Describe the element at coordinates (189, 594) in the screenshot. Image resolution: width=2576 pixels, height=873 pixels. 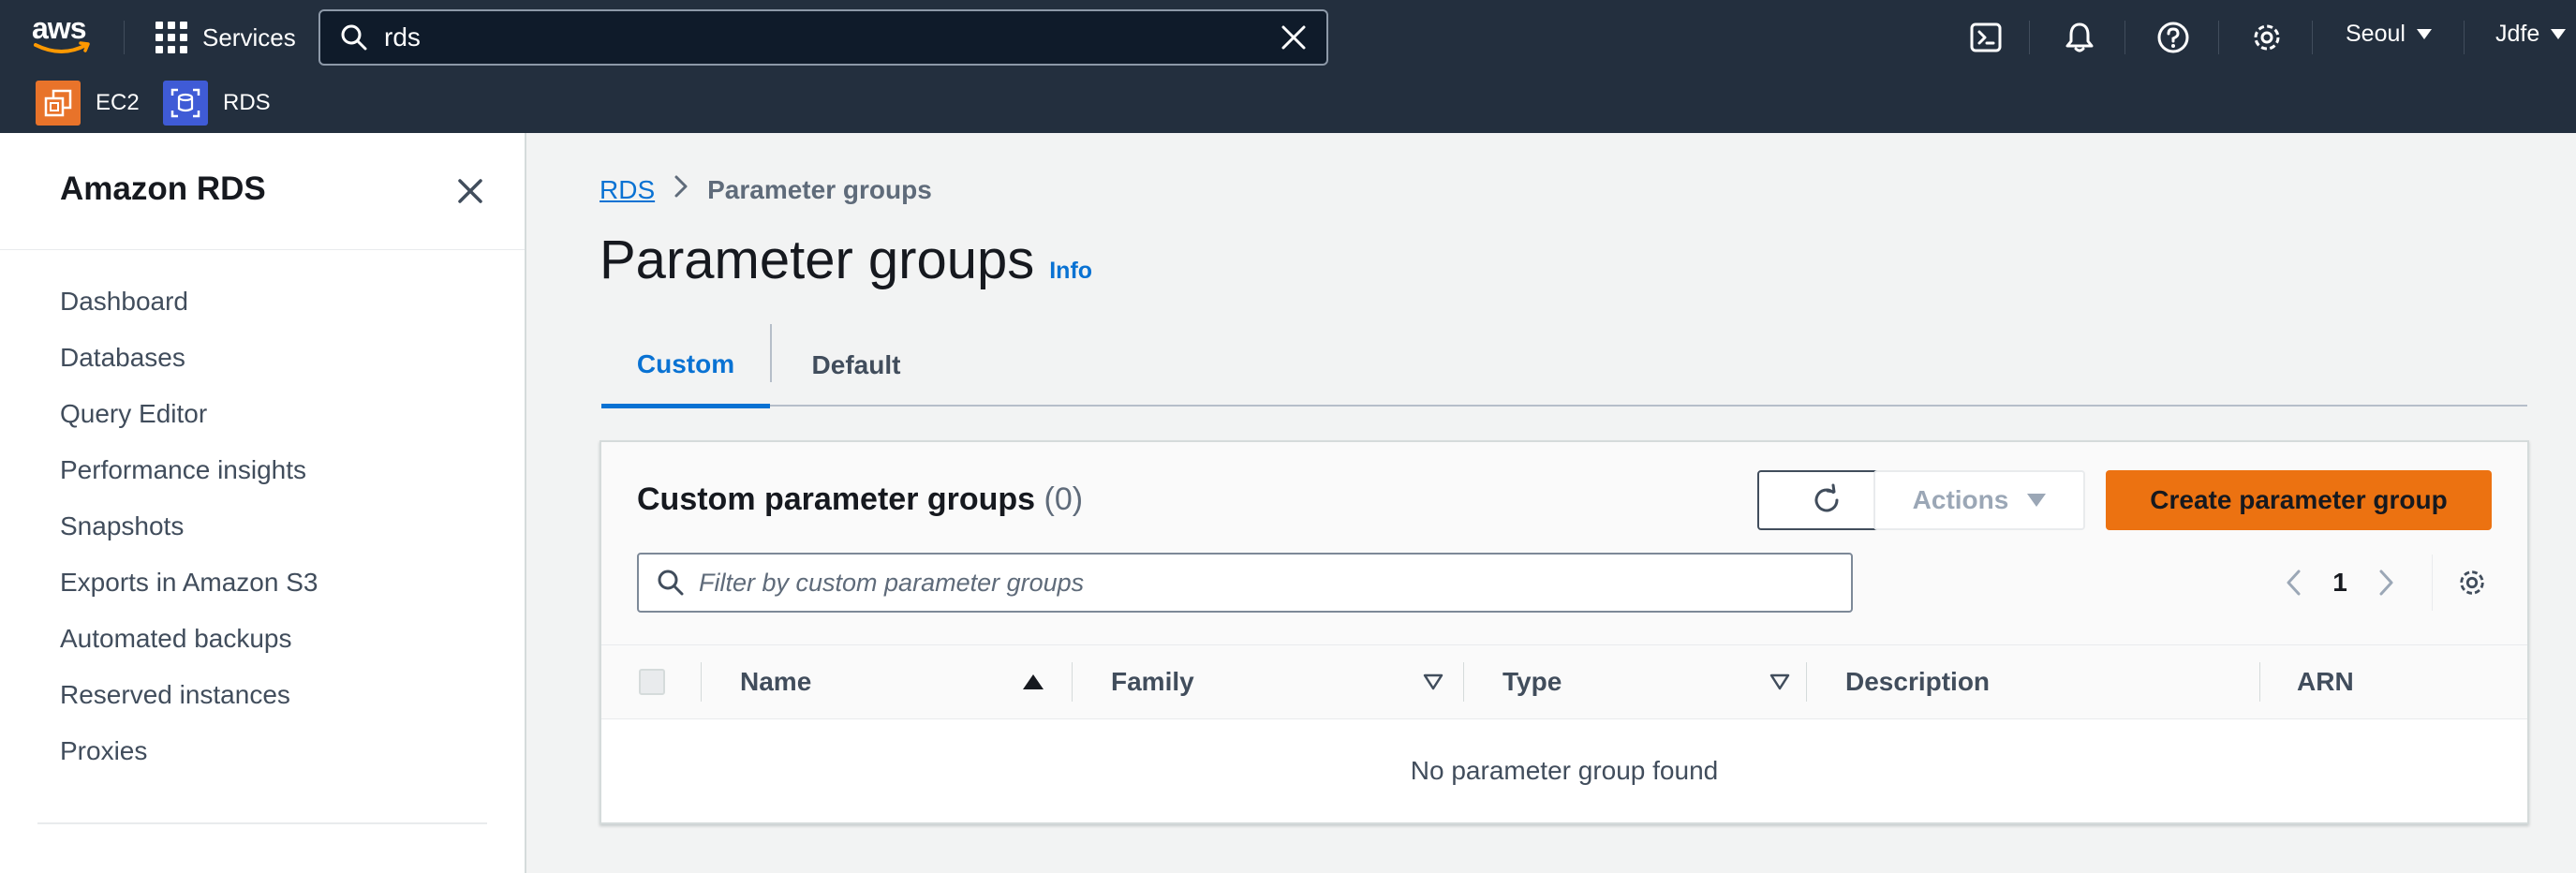
I see `sidebar-item-exports-s3: Exports in Amazon S3` at that location.